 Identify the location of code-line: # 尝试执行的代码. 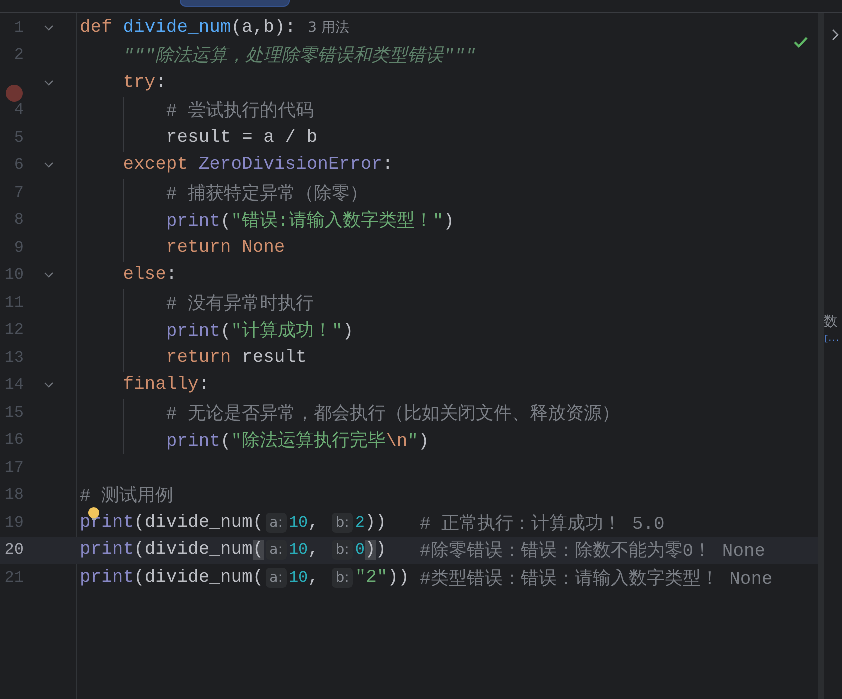
(239, 111).